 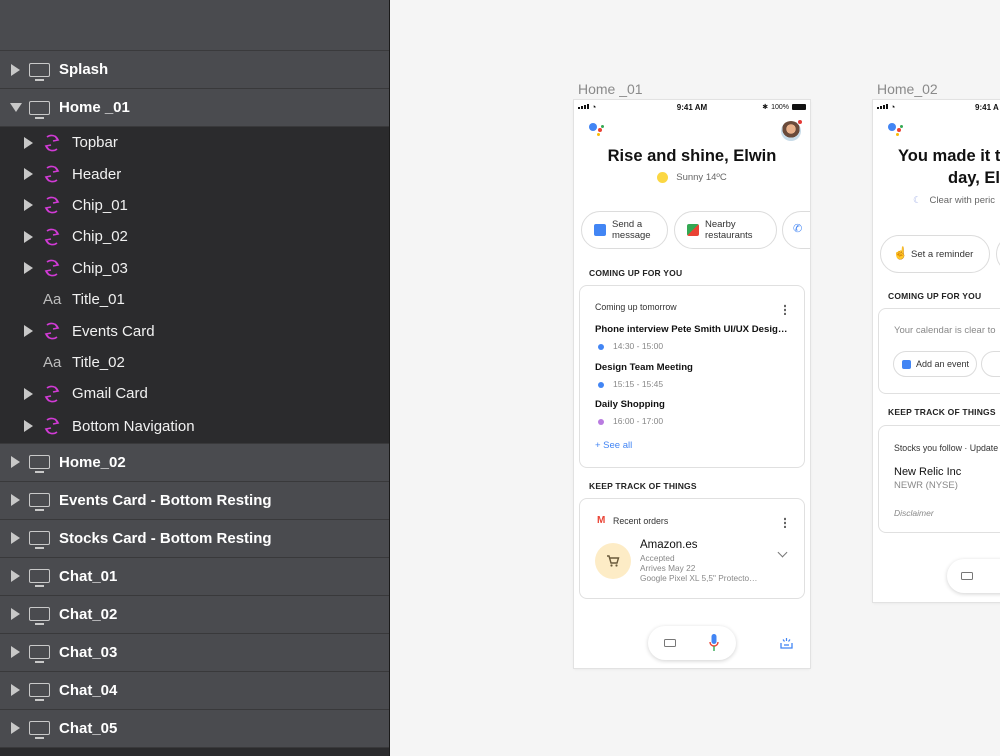 I want to click on artboard-title-home02: Home_02, so click(x=907, y=89).